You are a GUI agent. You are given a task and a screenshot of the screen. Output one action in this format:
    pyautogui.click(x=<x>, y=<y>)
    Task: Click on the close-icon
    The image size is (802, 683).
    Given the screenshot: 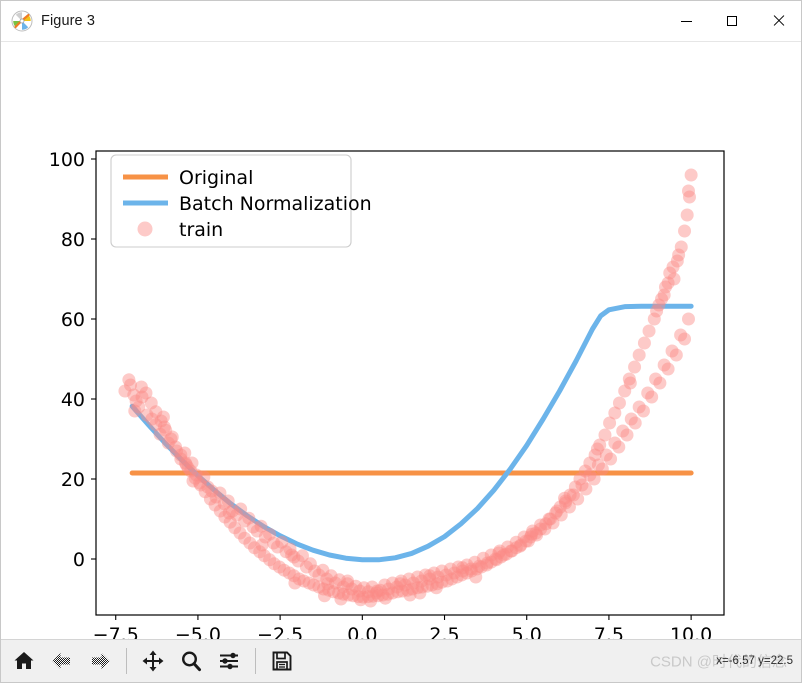 What is the action you would take?
    pyautogui.click(x=778, y=21)
    